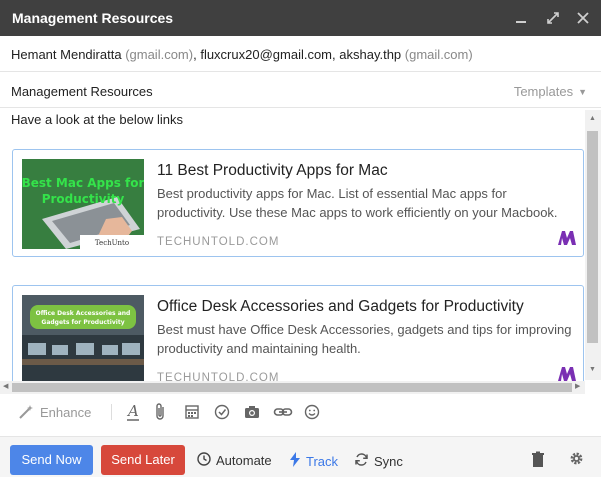  What do you see at coordinates (521, 18) in the screenshot?
I see `minimize-icon` at bounding box center [521, 18].